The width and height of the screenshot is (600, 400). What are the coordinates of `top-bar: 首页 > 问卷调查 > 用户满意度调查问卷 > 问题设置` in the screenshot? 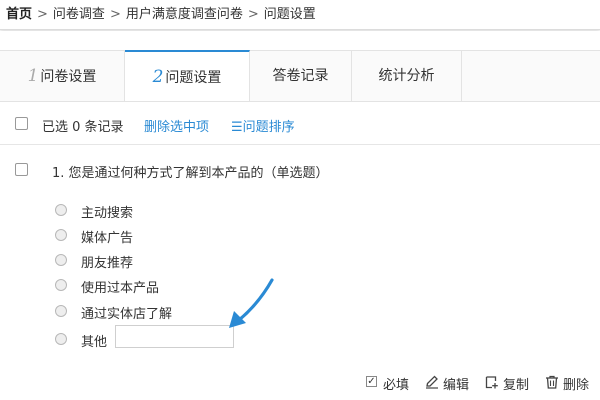 It's located at (300, 15).